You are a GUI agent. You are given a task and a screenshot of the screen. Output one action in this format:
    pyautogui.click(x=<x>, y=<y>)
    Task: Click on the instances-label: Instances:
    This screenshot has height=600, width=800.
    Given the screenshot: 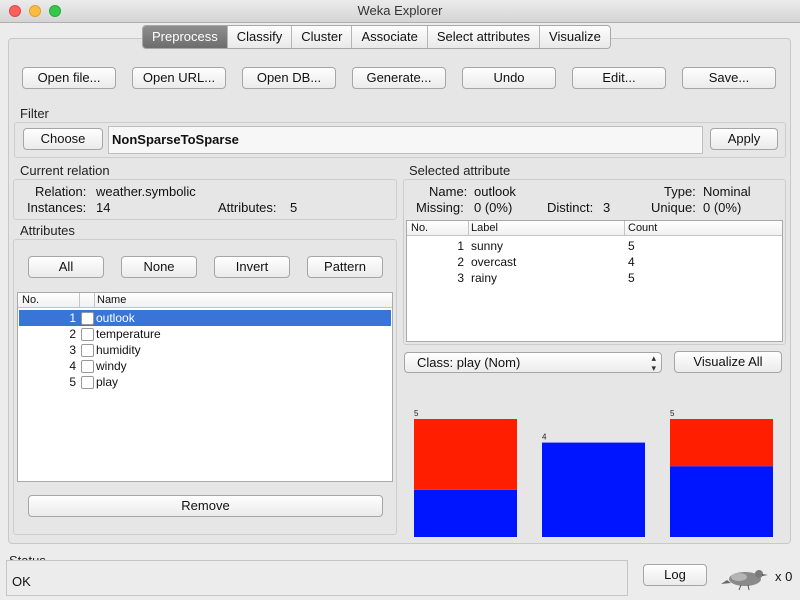 What is the action you would take?
    pyautogui.click(x=57, y=207)
    